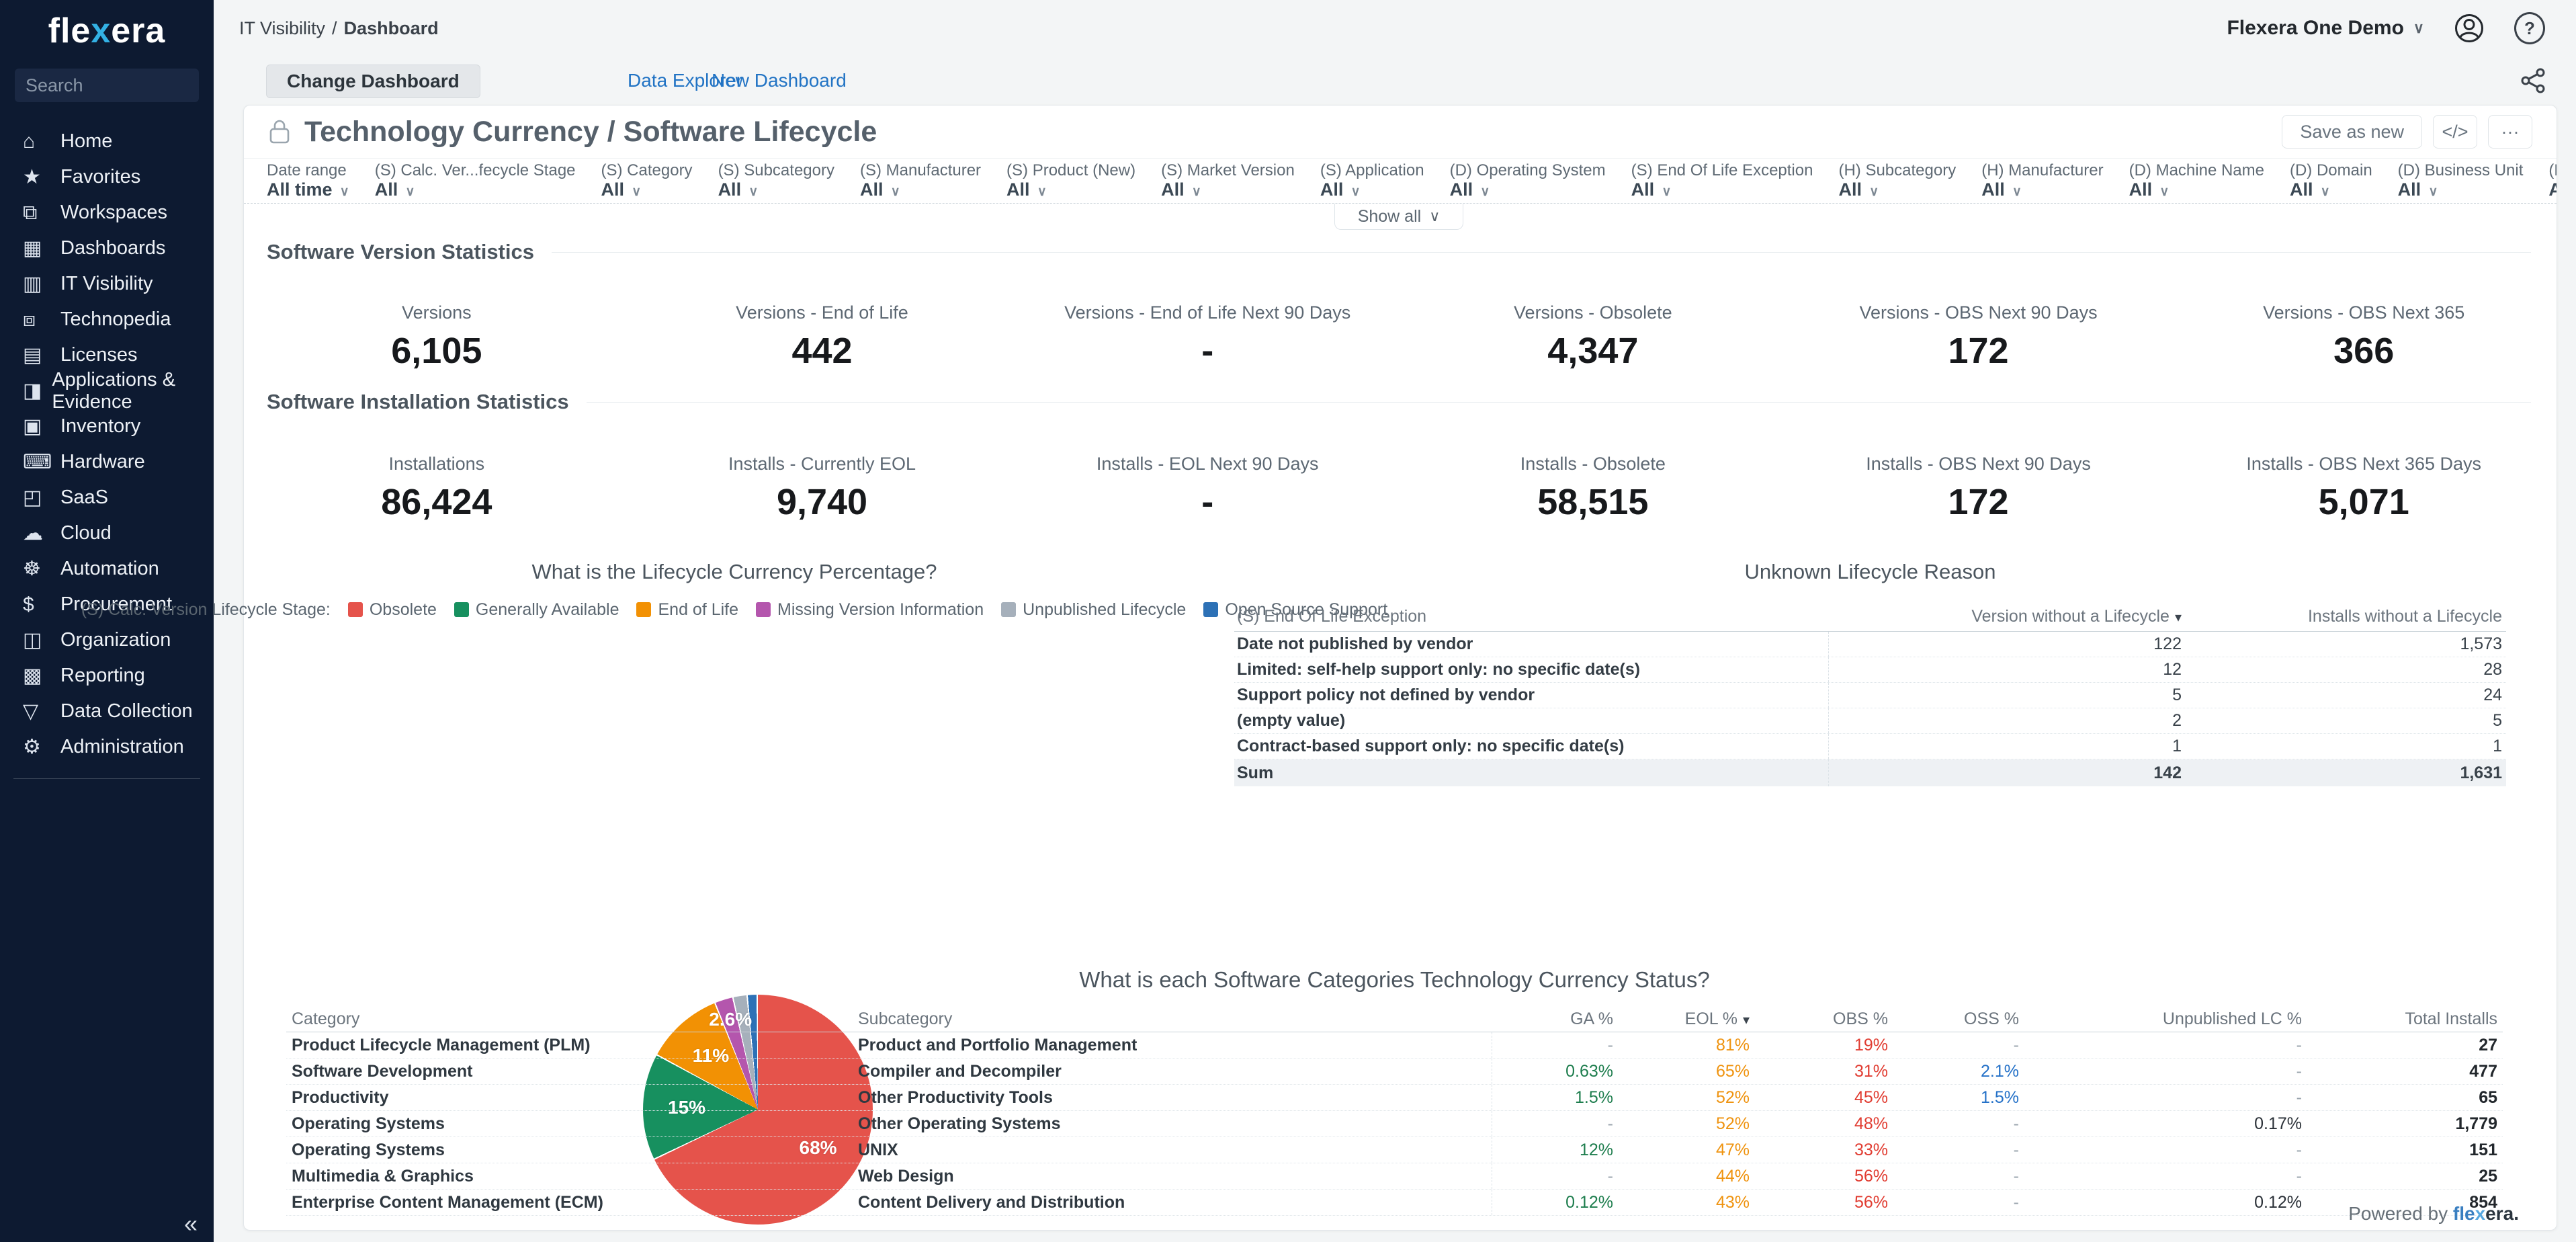 This screenshot has height=1242, width=2576. I want to click on share-icon, so click(2533, 80).